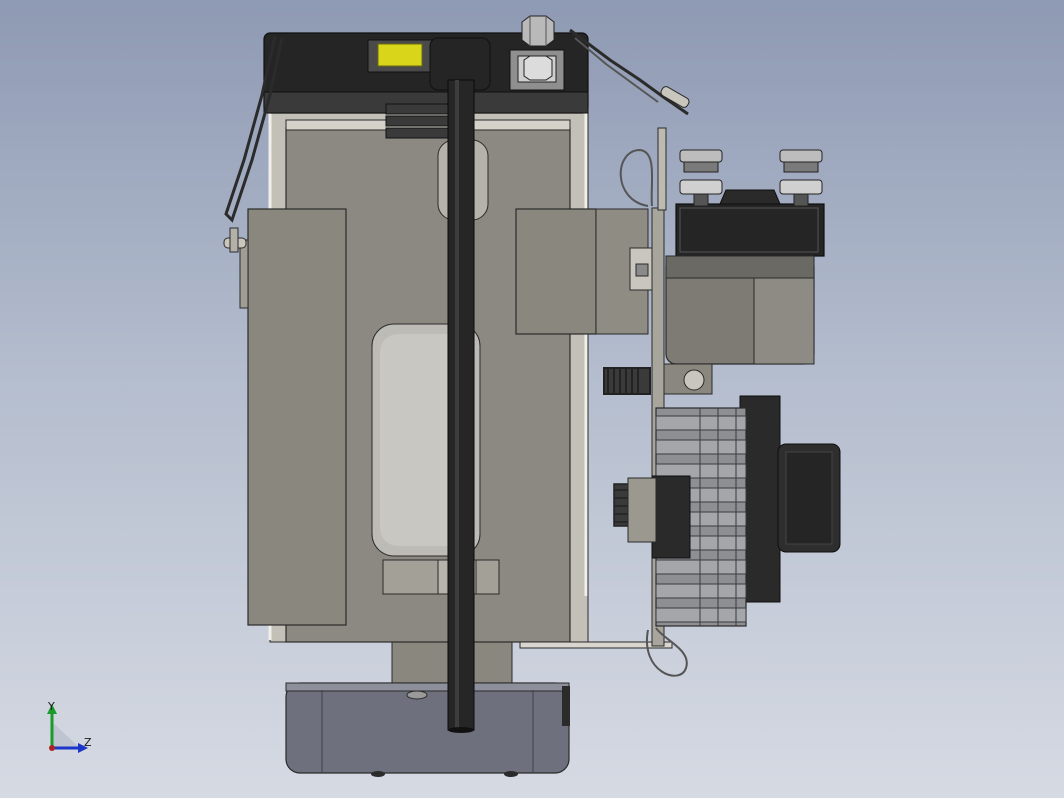 This screenshot has height=798, width=1064. I want to click on spring-bolt, so click(694, 380).